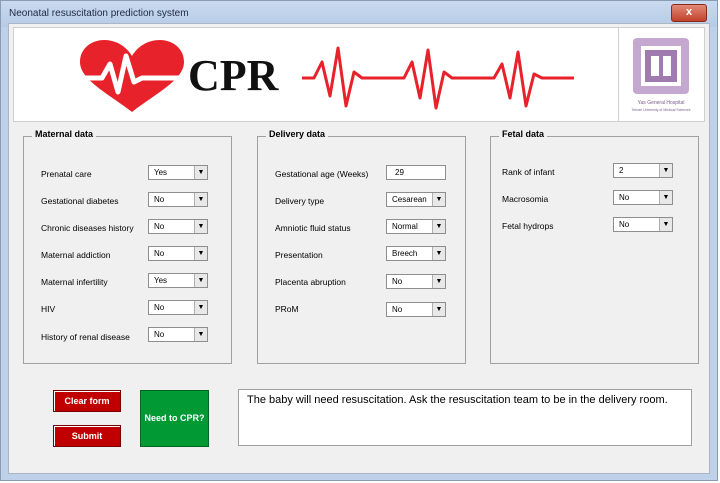 The height and width of the screenshot is (483, 720). Describe the element at coordinates (643, 197) in the screenshot. I see `macrosomia-select: No ▼` at that location.